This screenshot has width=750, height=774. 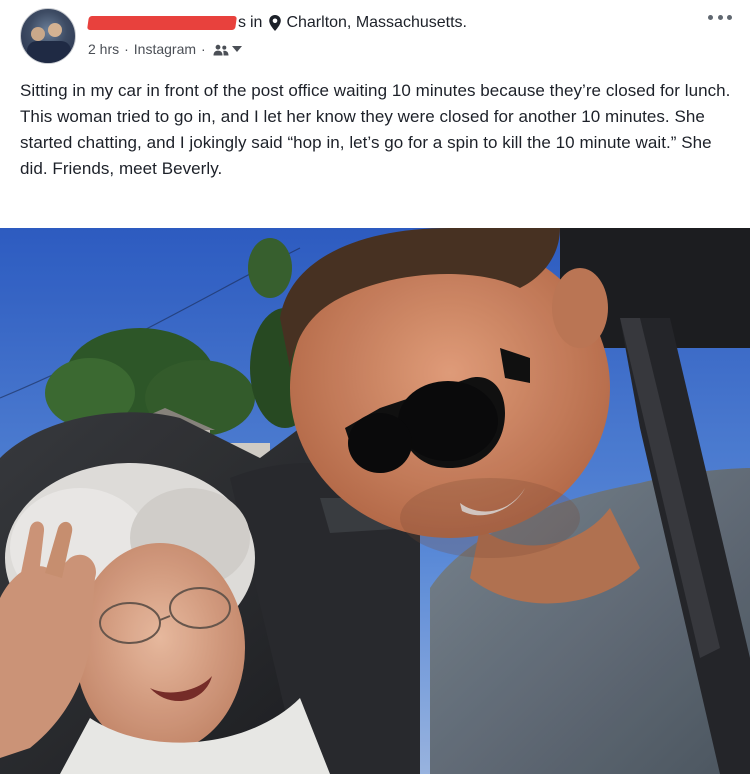 I want to click on more-options-icon, so click(x=720, y=17).